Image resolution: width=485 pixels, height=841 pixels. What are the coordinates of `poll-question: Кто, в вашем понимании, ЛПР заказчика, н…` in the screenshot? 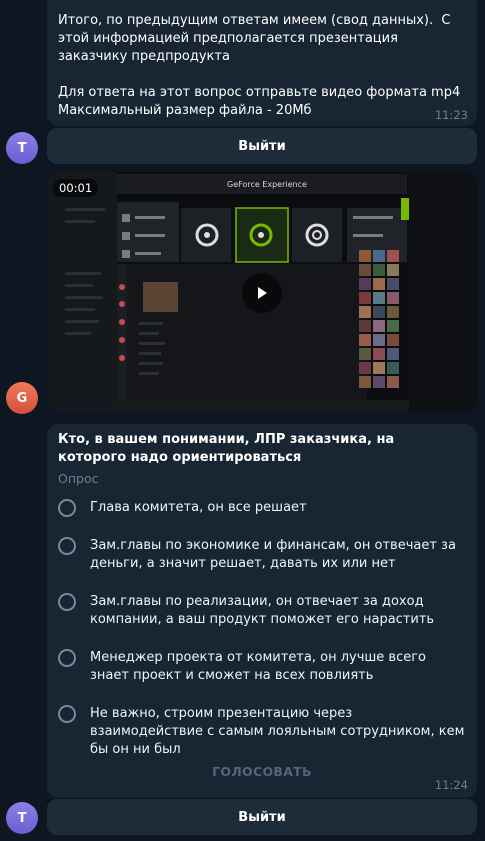 It's located at (226, 448).